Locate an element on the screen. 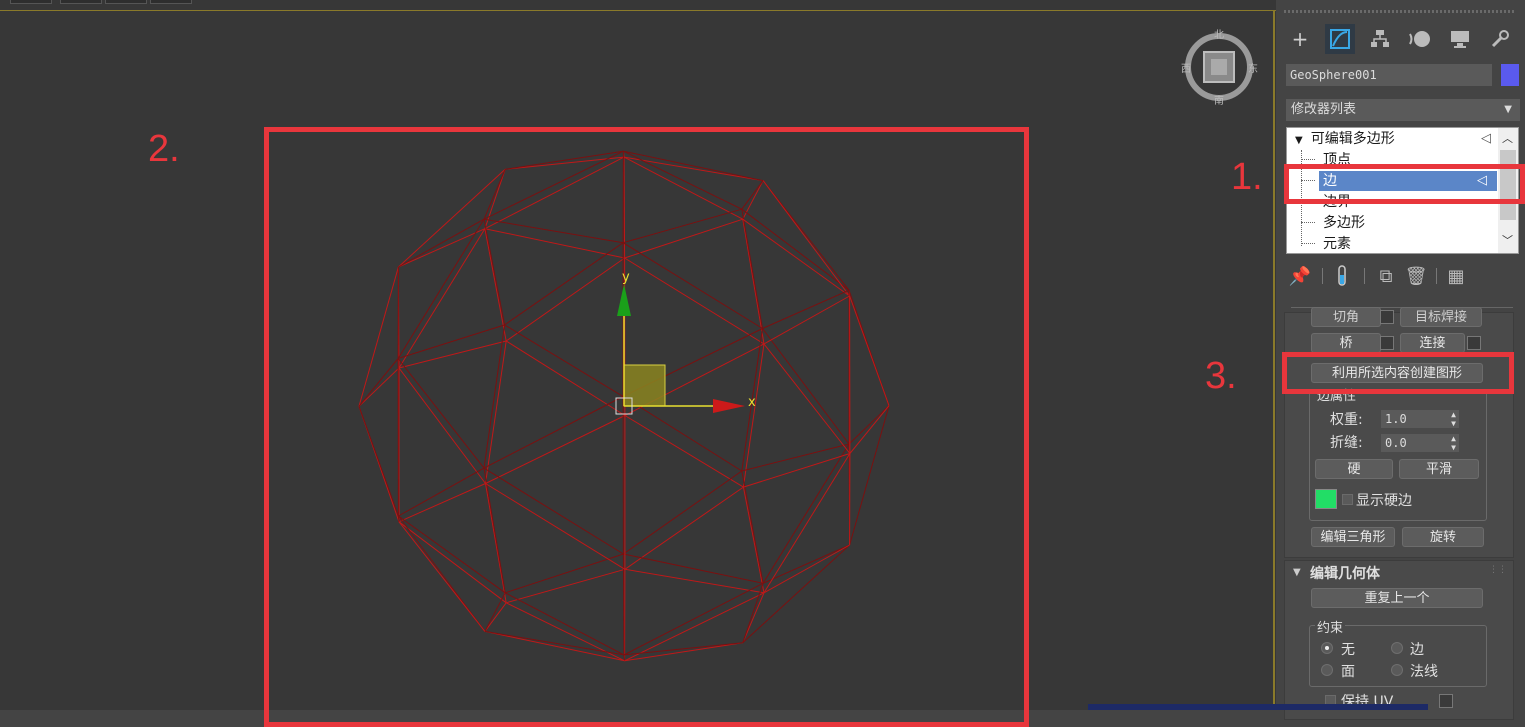  viewcube-west: 西 is located at coordinates (1186, 67).